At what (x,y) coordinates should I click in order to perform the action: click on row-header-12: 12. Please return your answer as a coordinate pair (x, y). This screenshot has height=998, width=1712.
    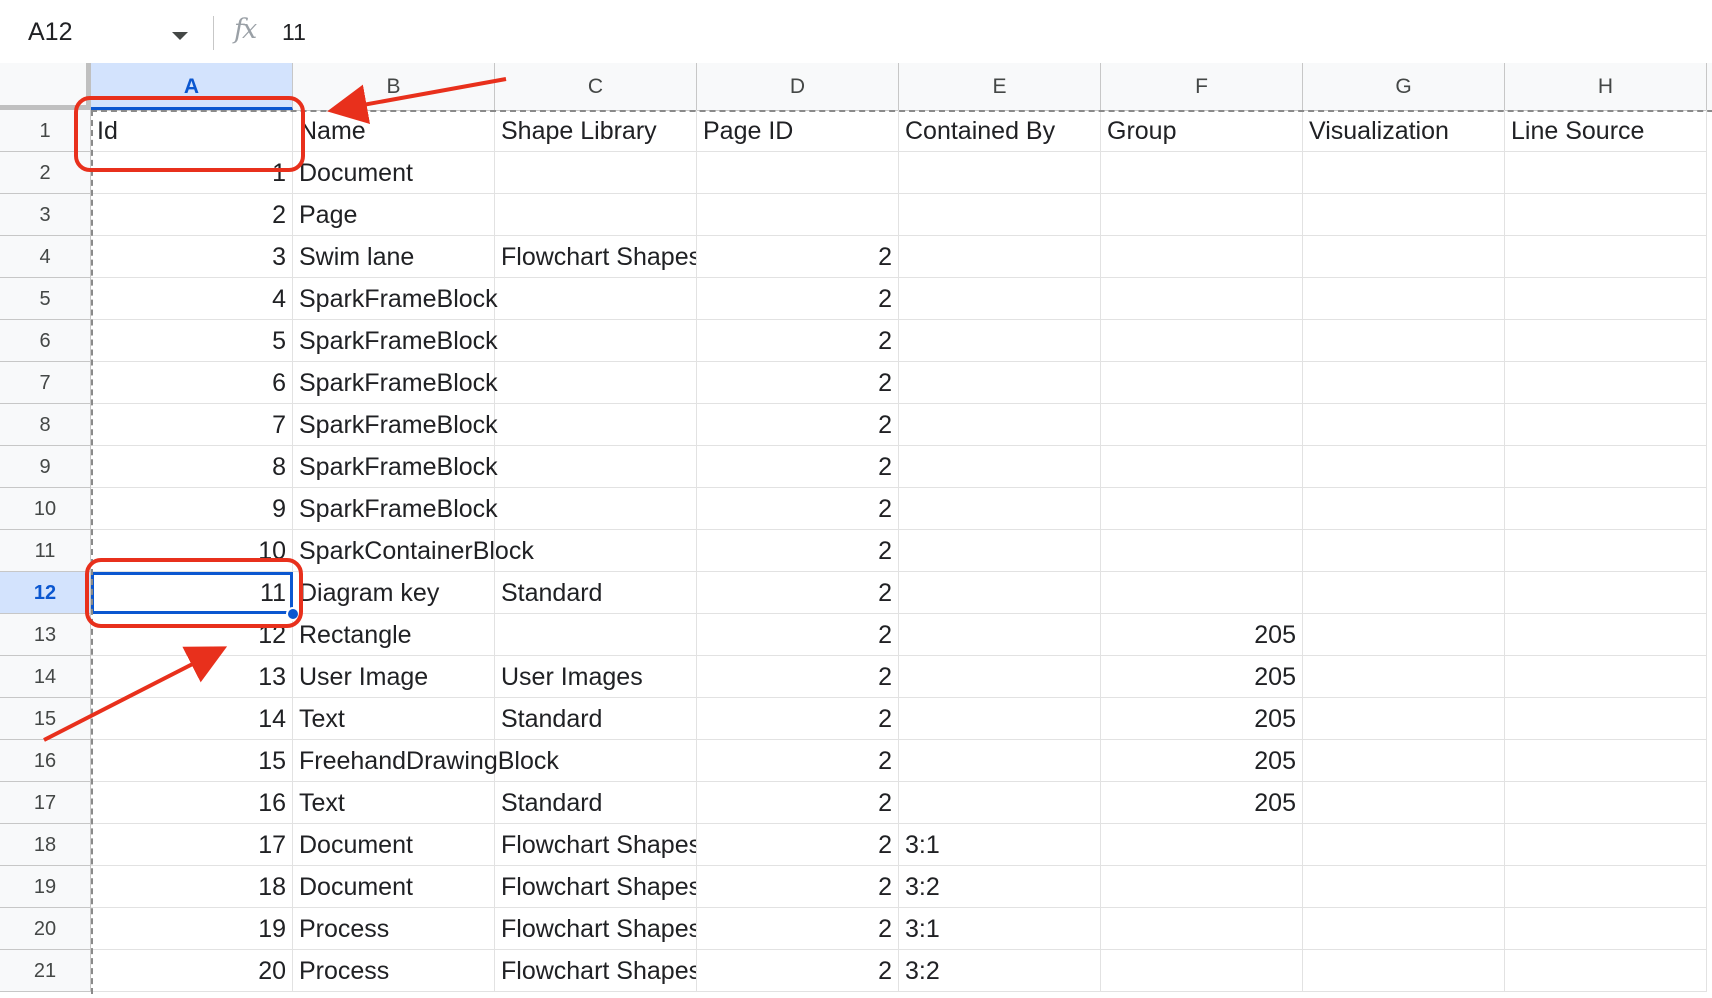
    Looking at the image, I should click on (45, 593).